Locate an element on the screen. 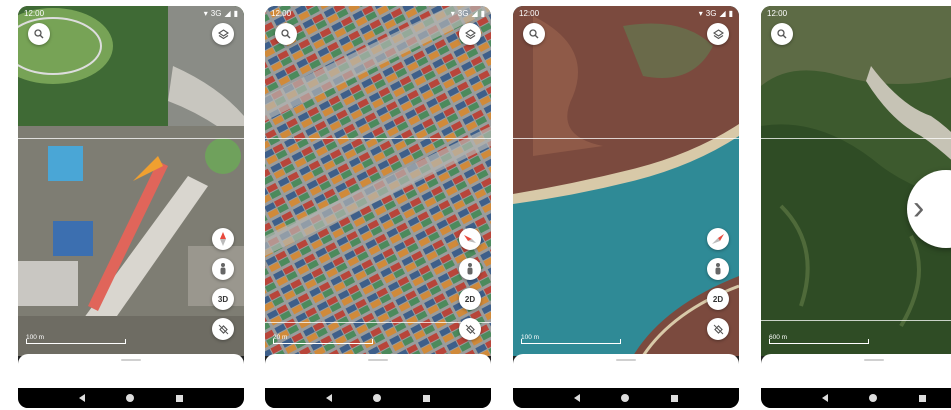 The image size is (951, 410). map-scale: 600 m is located at coordinates (819, 339).